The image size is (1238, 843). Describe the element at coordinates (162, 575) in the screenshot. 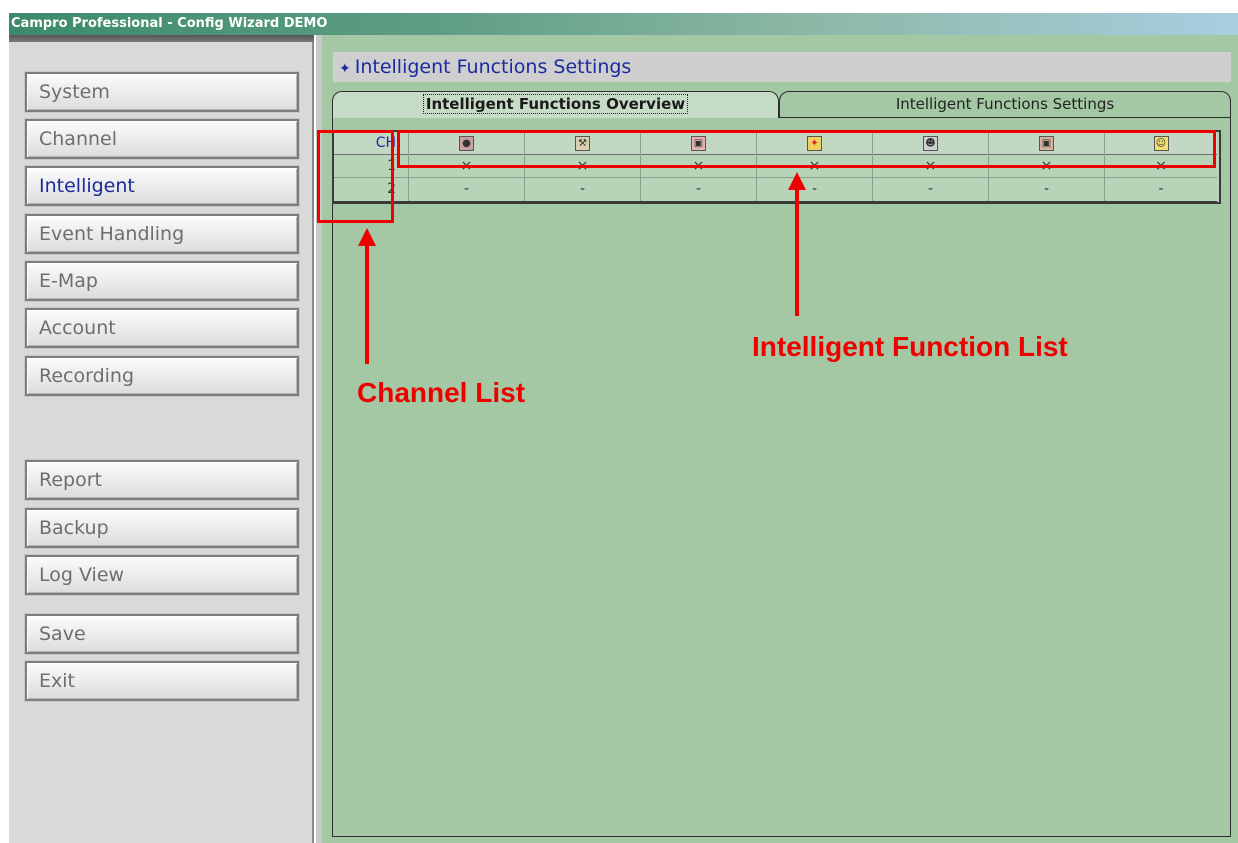

I see `sidebar-item-log-view: Log View` at that location.